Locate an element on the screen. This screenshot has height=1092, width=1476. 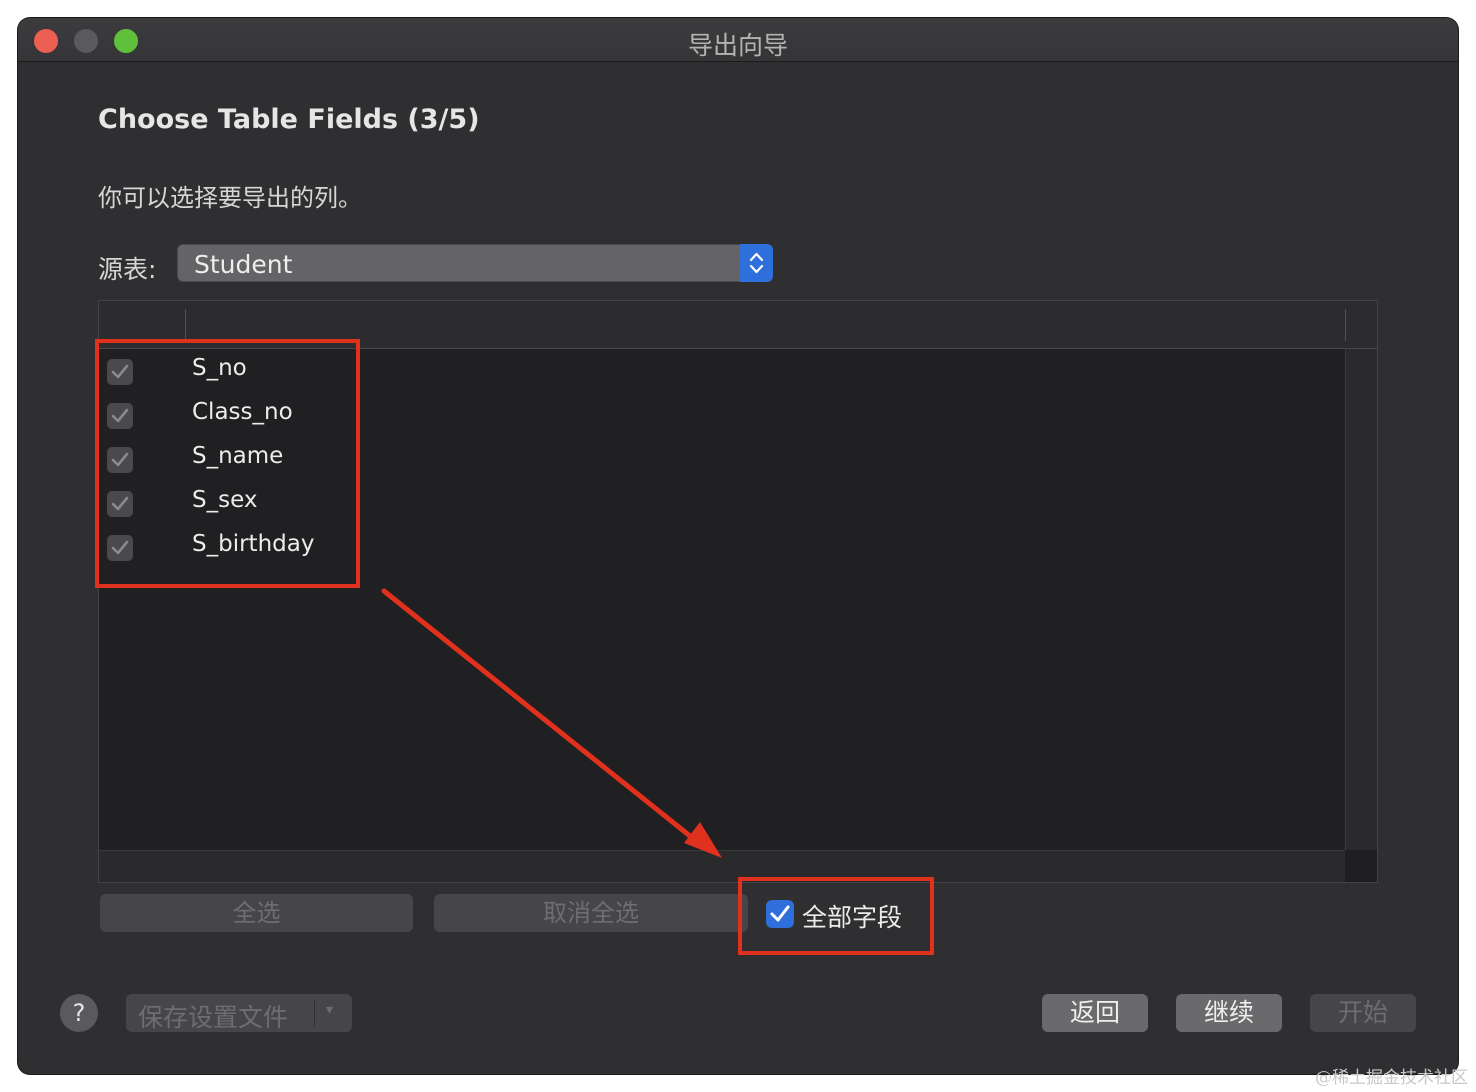
table-row: S_name is located at coordinates (722, 459).